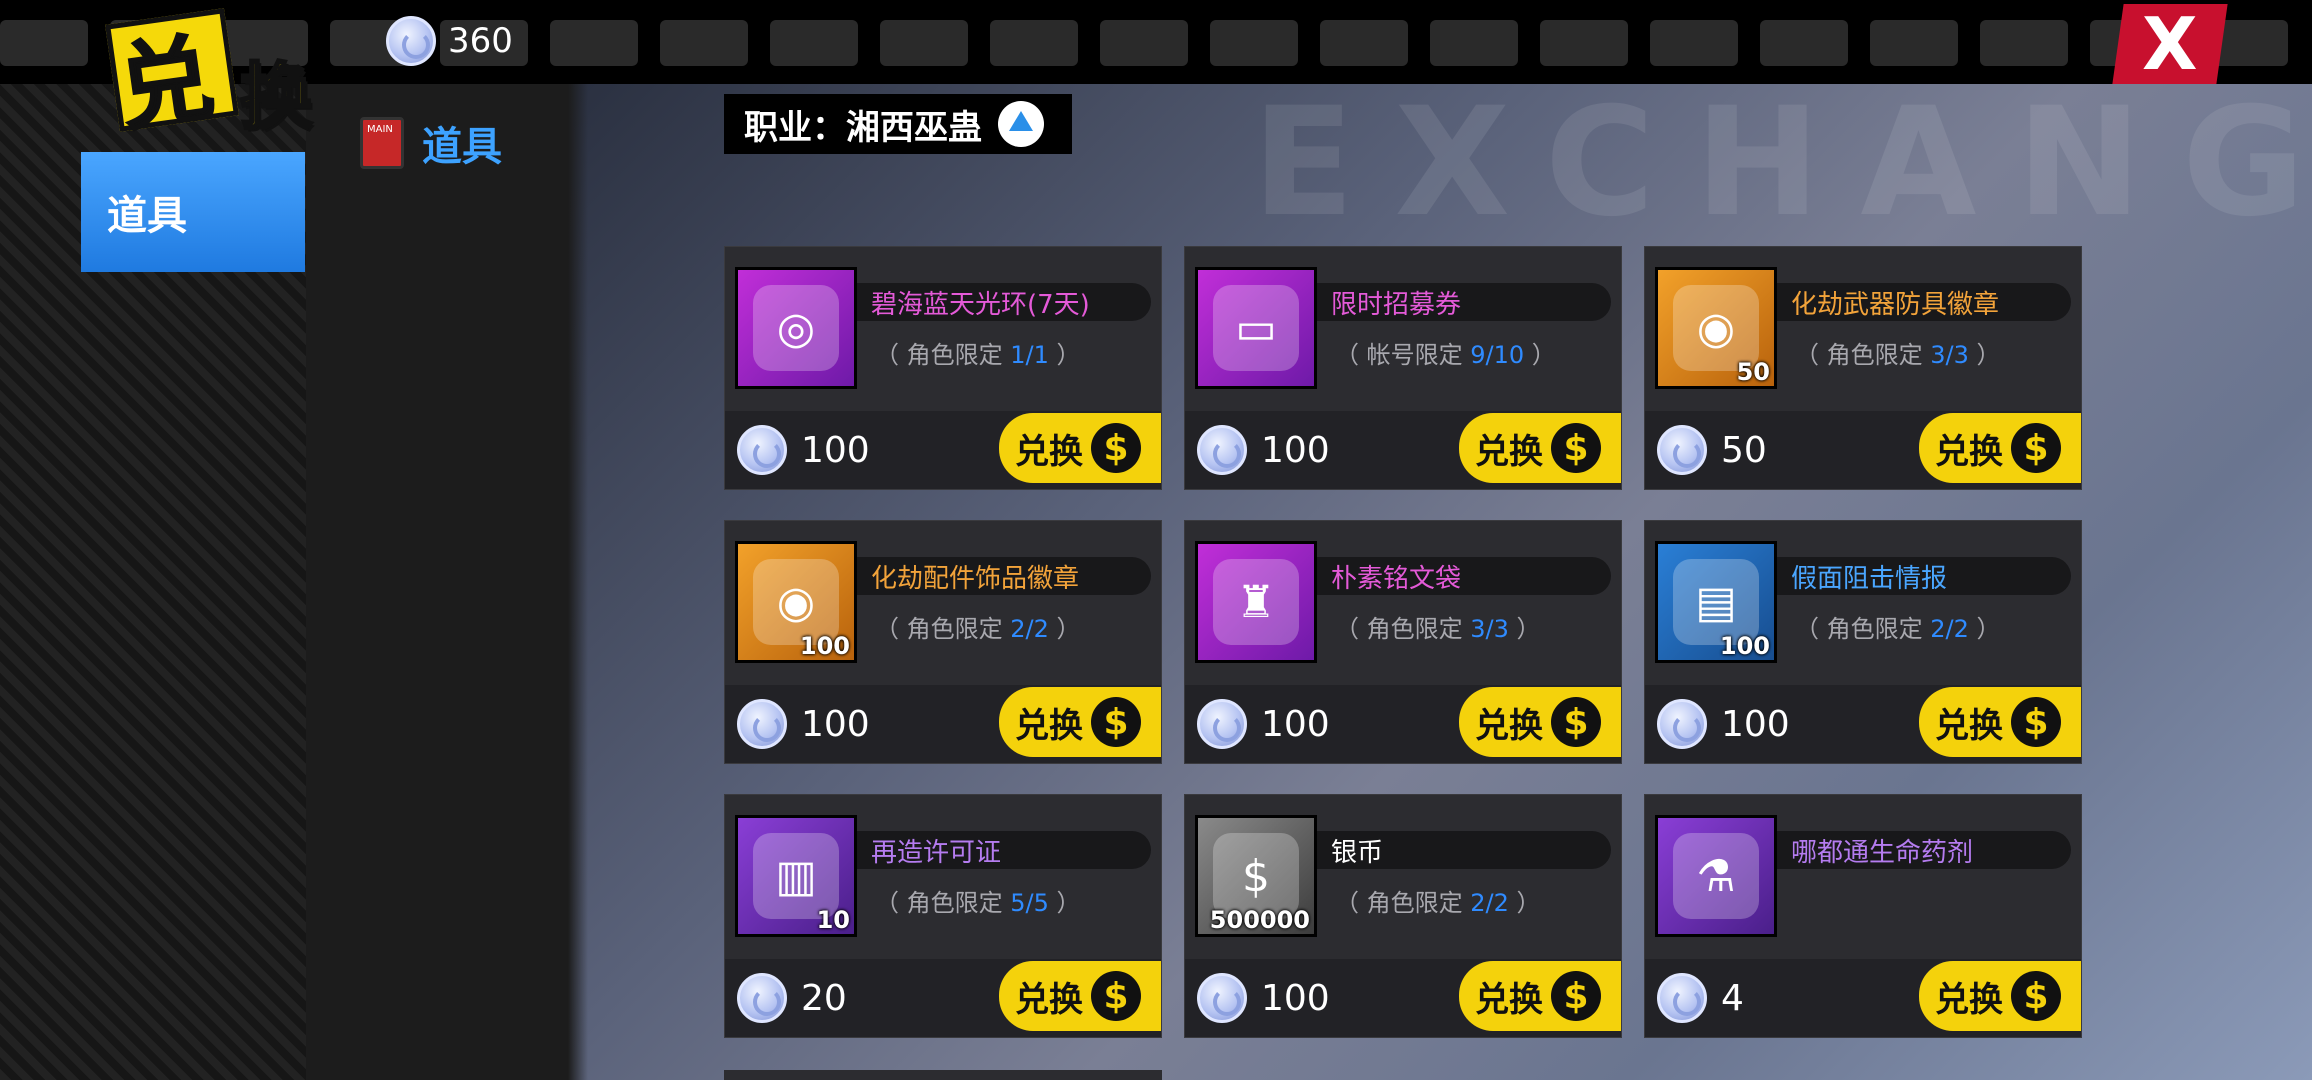 The height and width of the screenshot is (1080, 2312). Describe the element at coordinates (1464, 850) in the screenshot. I see `item-name-bar: 银币` at that location.